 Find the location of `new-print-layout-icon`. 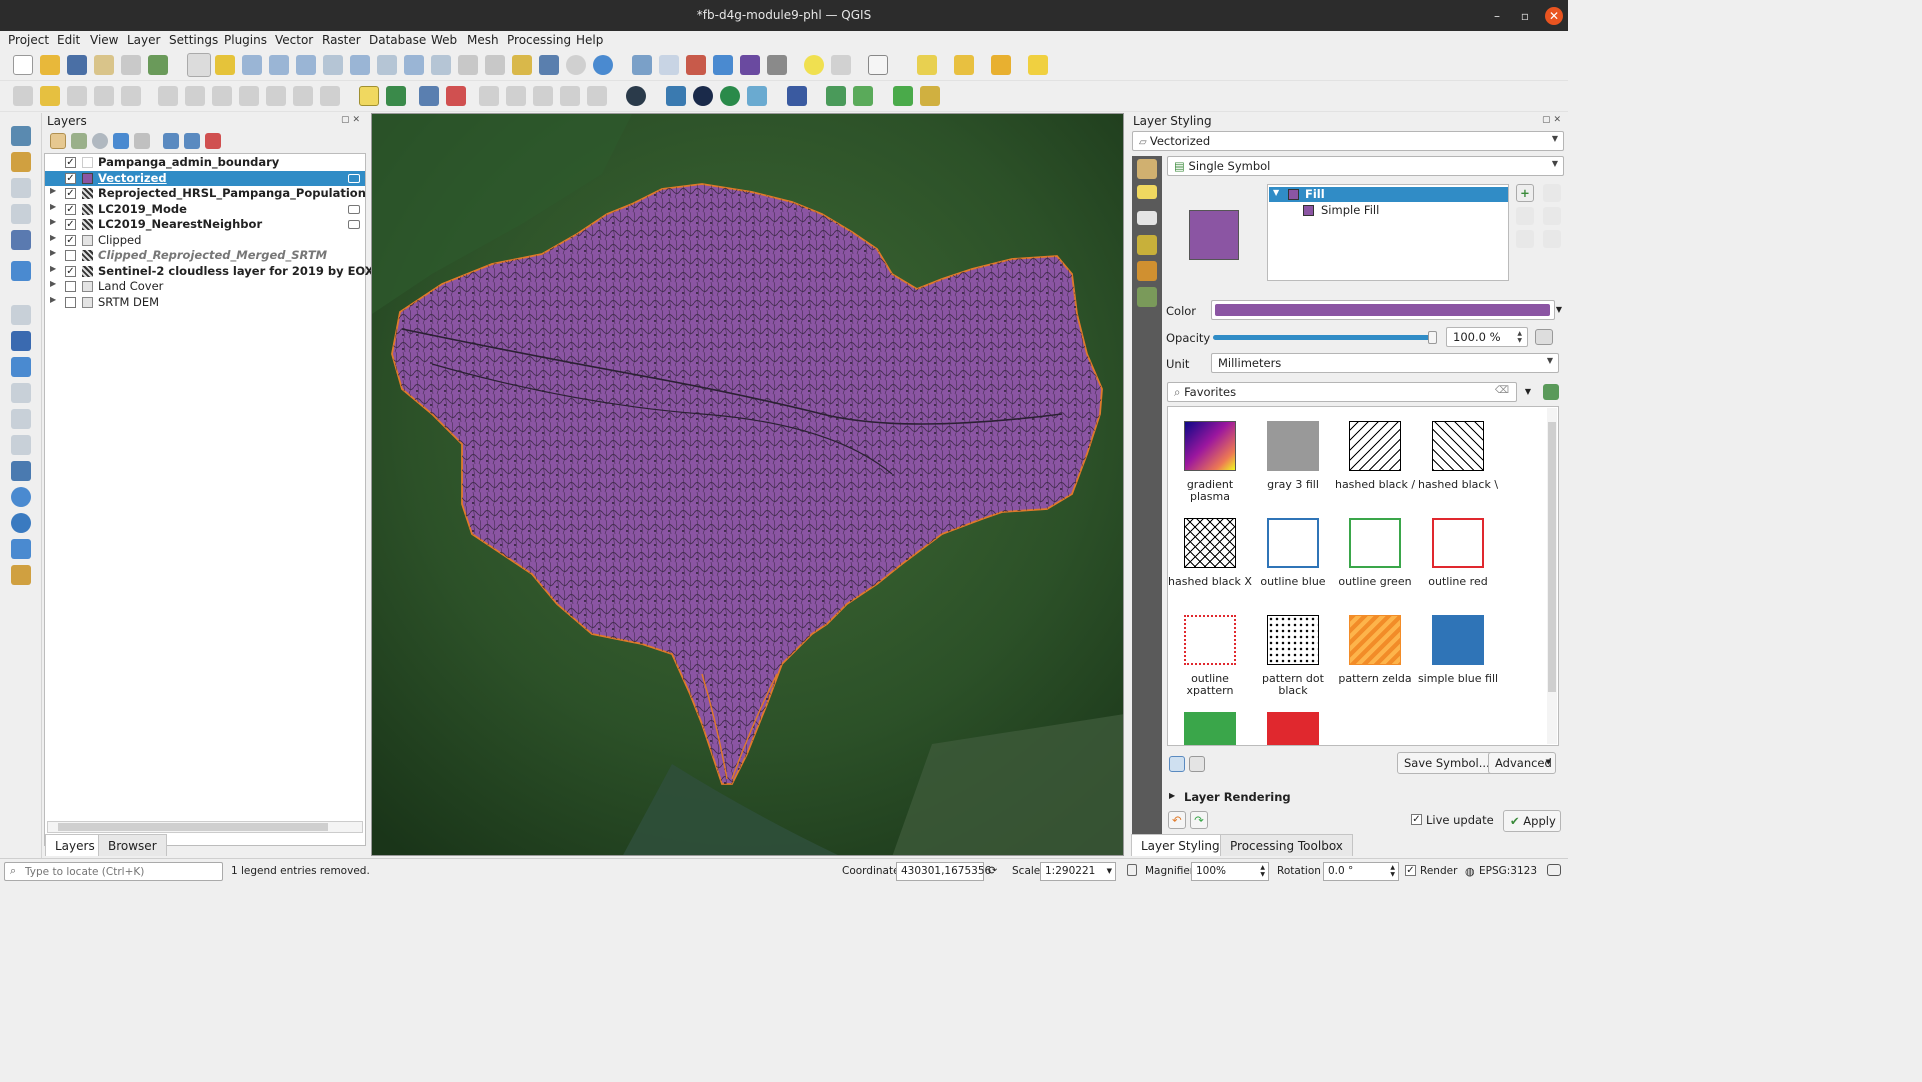

new-print-layout-icon is located at coordinates (104, 65).